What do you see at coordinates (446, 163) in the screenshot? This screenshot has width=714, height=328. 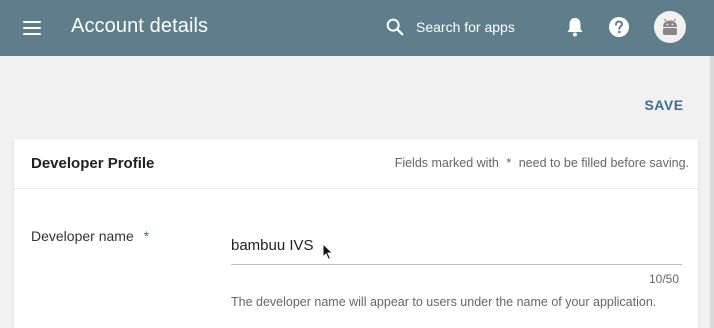 I see `note-prefix: Fields marked with` at bounding box center [446, 163].